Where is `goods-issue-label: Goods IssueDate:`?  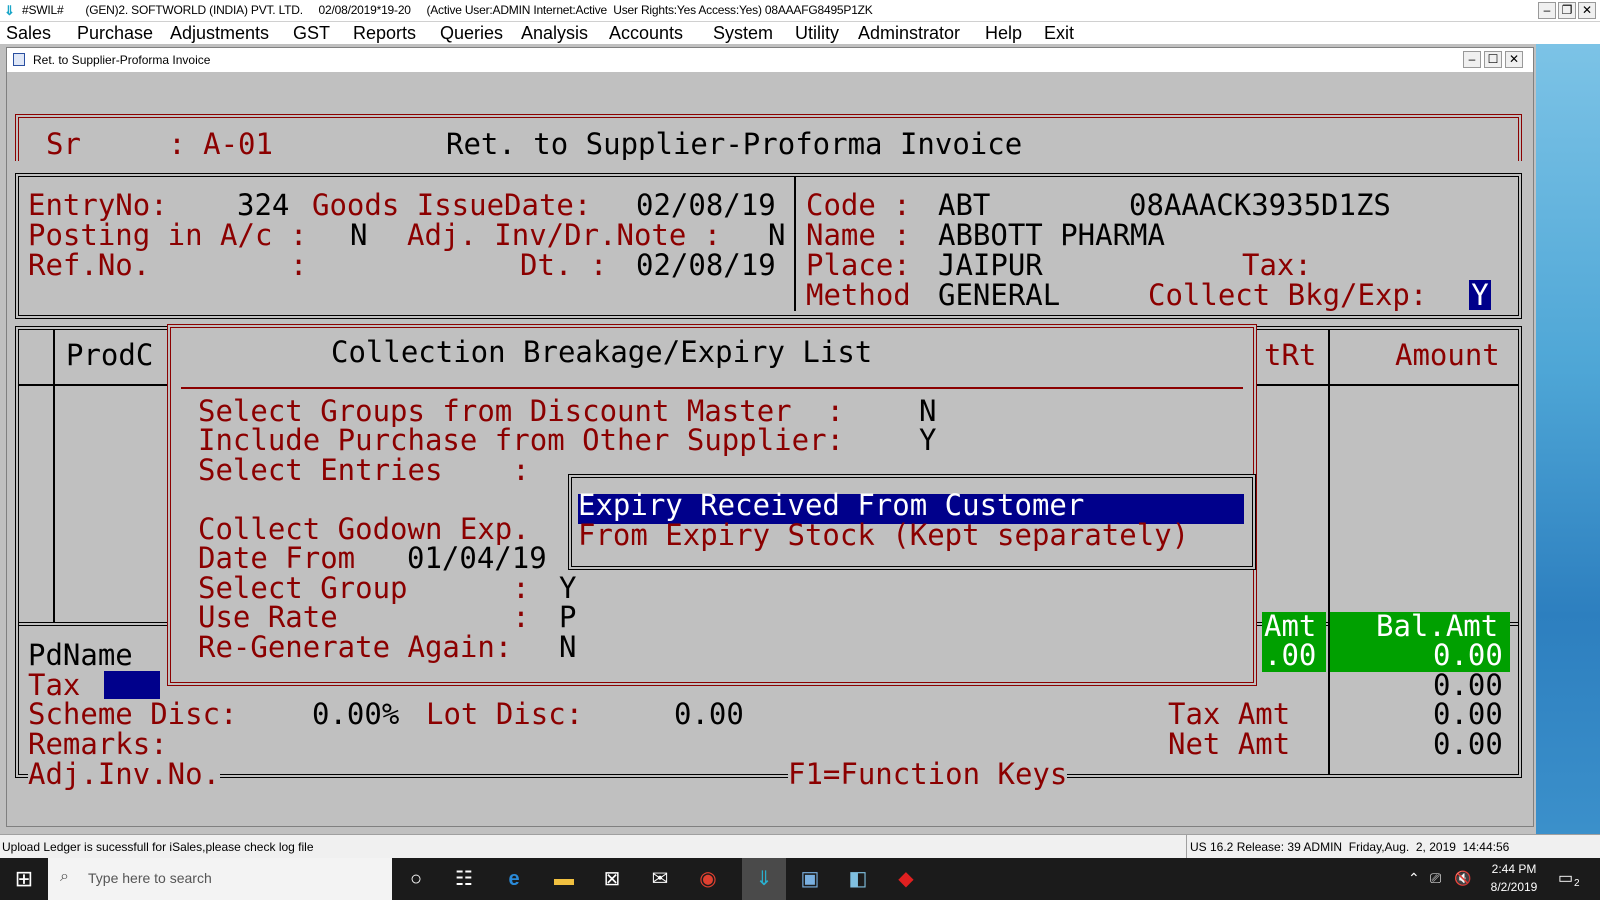 goods-issue-label: Goods IssueDate: is located at coordinates (452, 205).